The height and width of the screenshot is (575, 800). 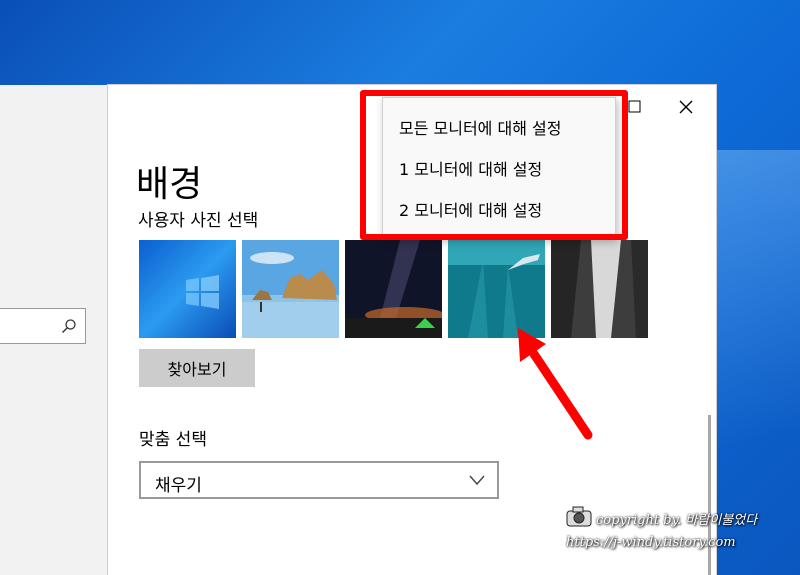 What do you see at coordinates (43, 326) in the screenshot?
I see `search-input` at bounding box center [43, 326].